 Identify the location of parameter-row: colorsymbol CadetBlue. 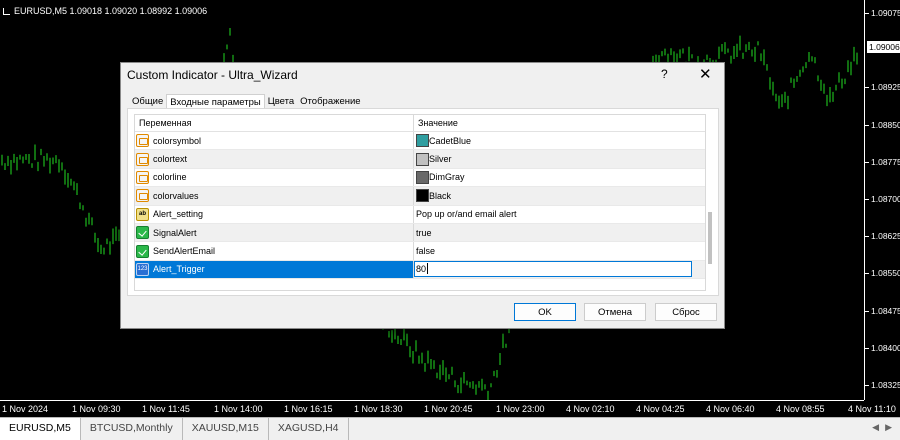
(420, 141).